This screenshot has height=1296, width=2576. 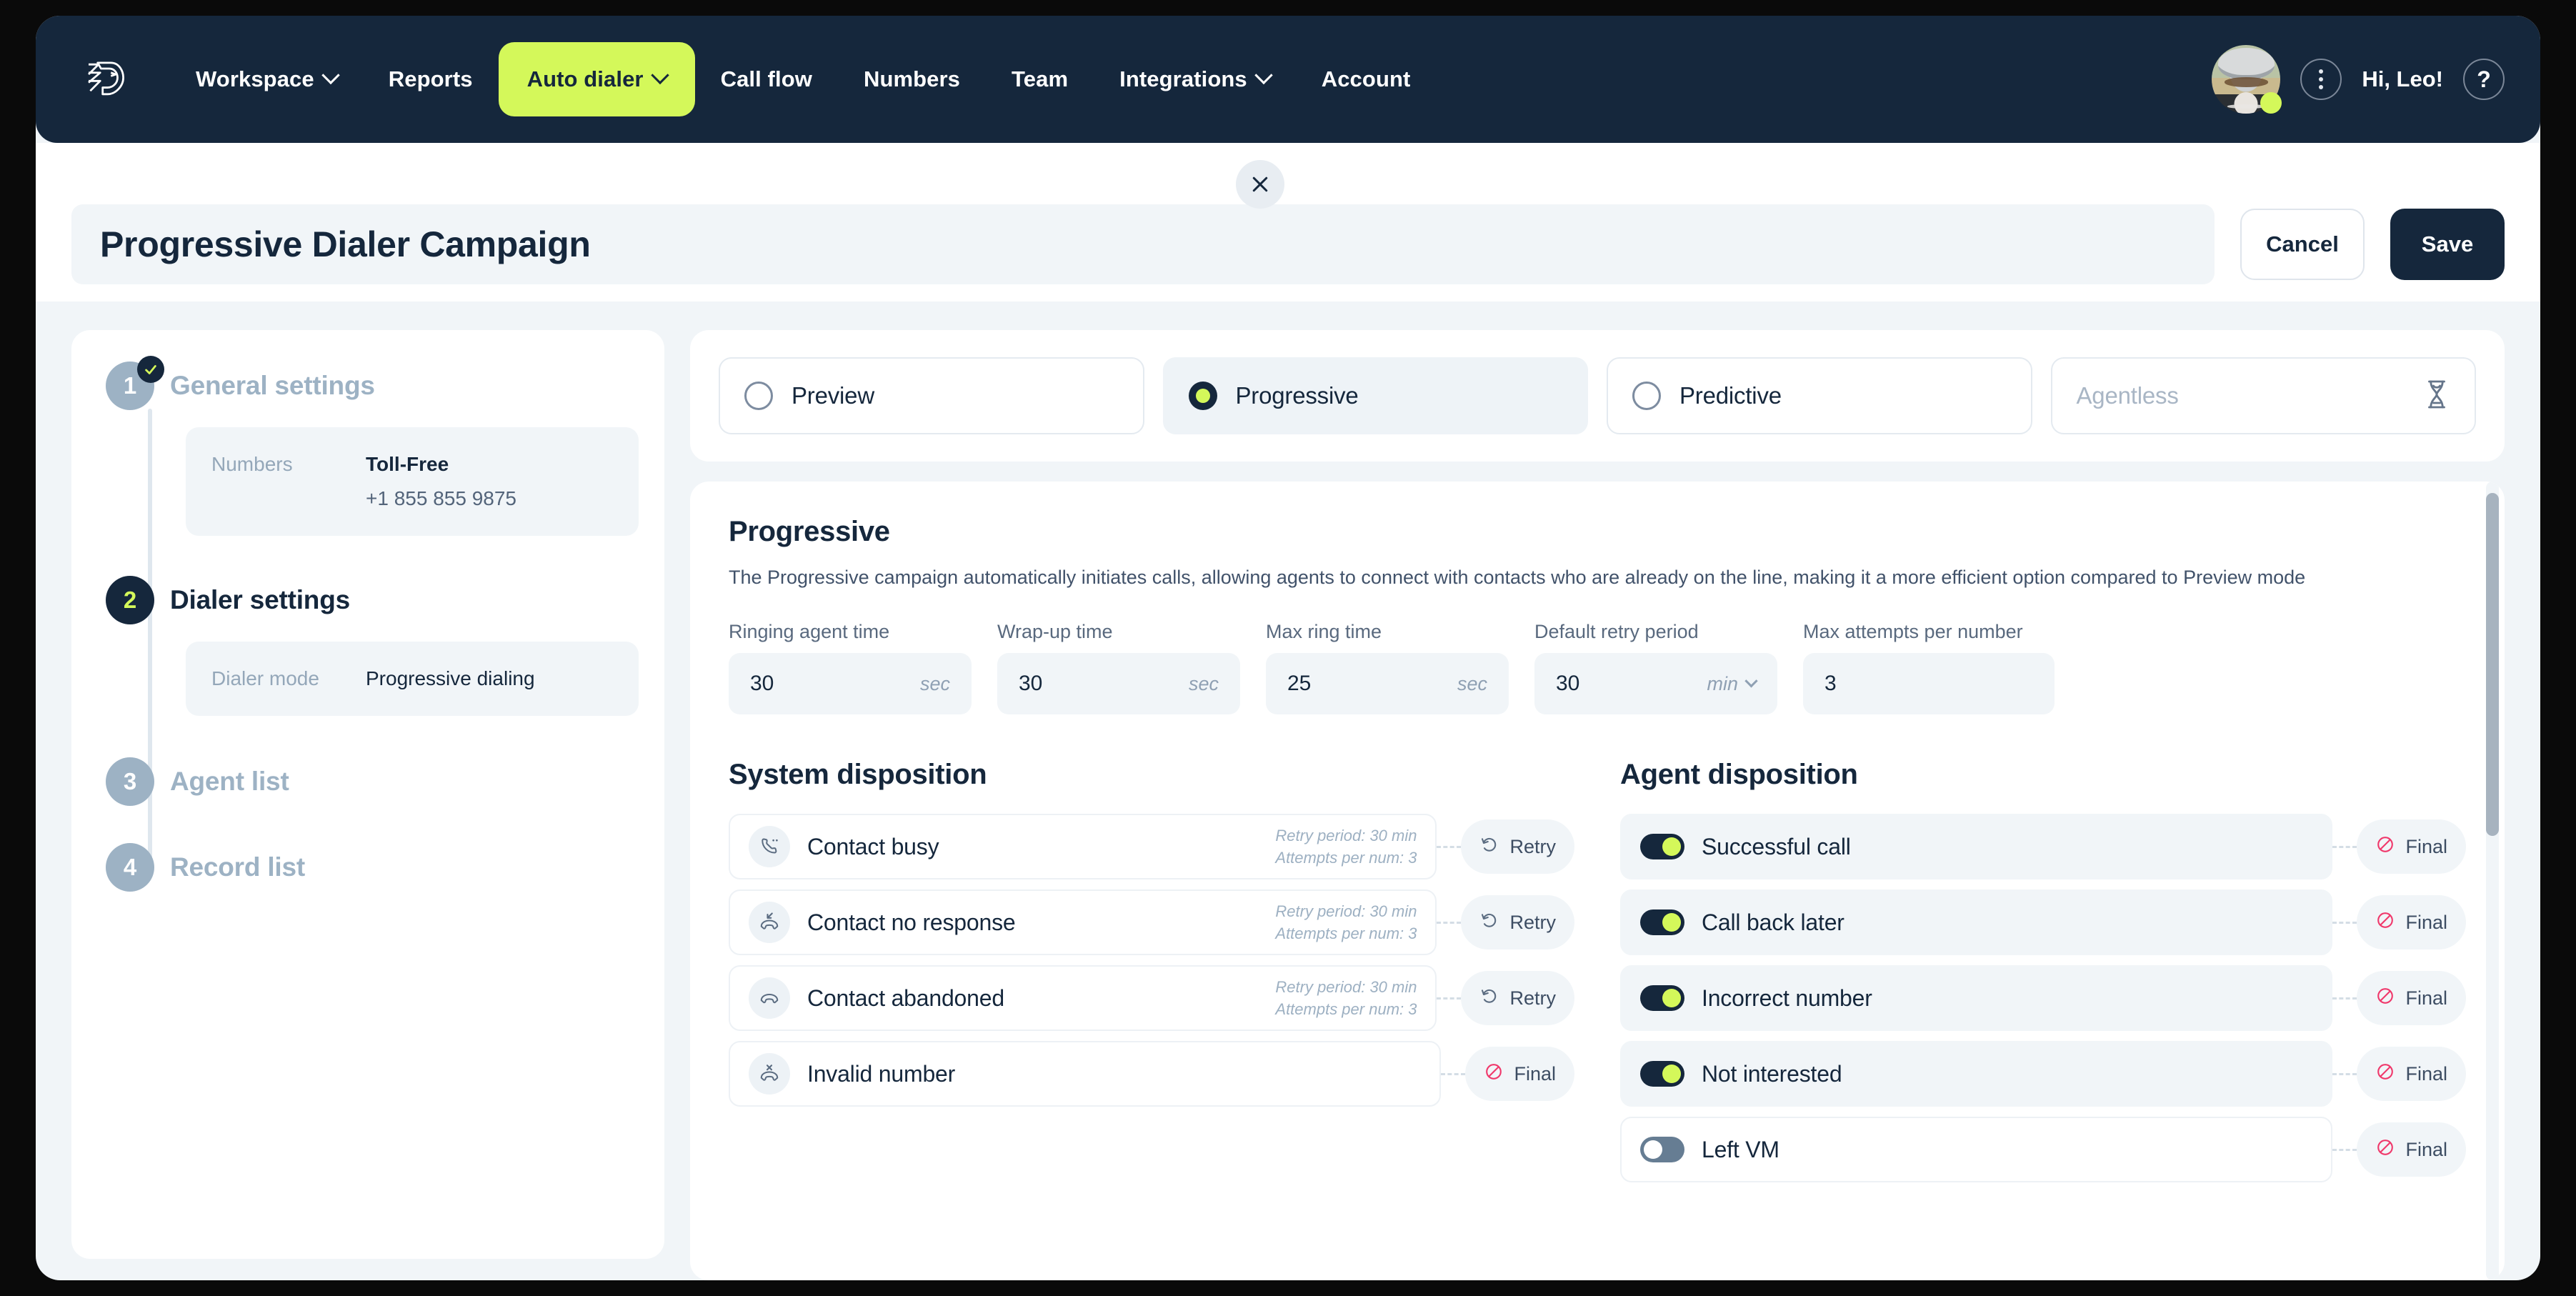 I want to click on panel-title: Progressive, so click(x=809, y=531).